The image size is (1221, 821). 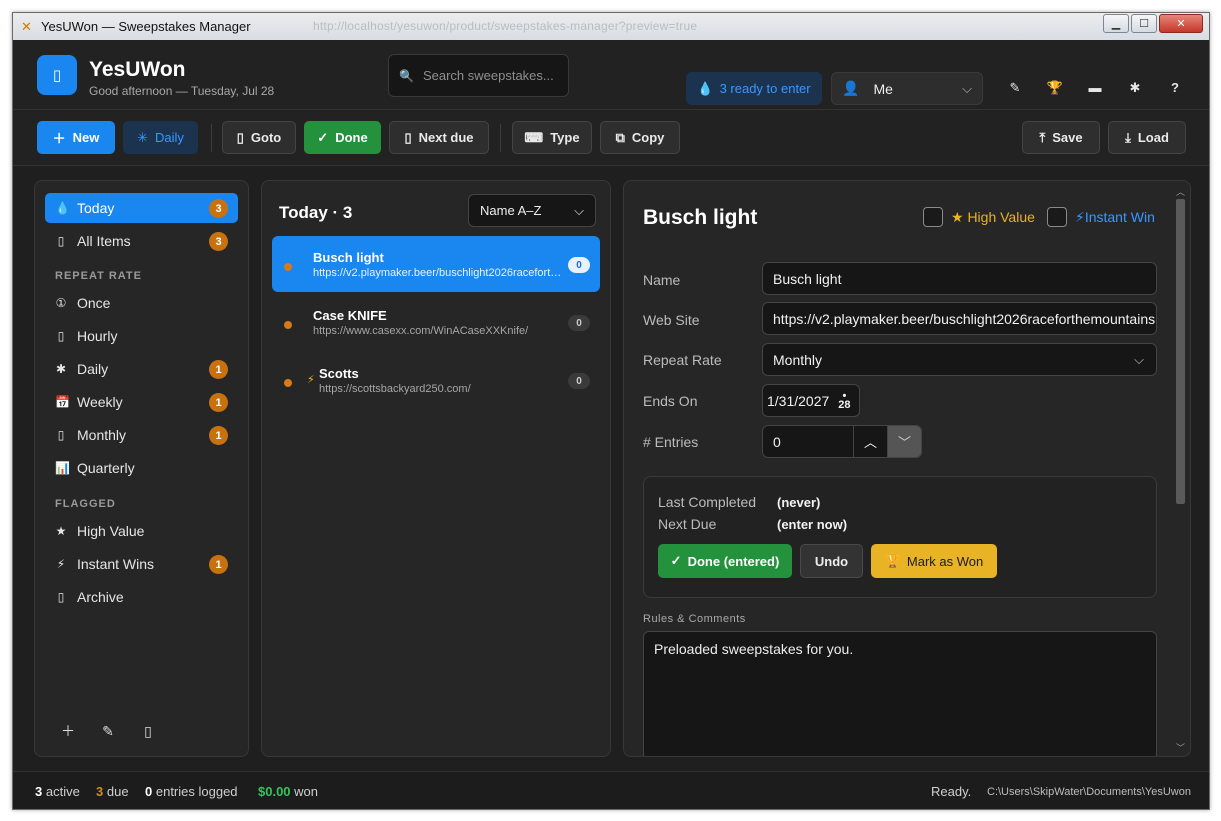 I want to click on daily-button: ✳ Daily, so click(x=160, y=137).